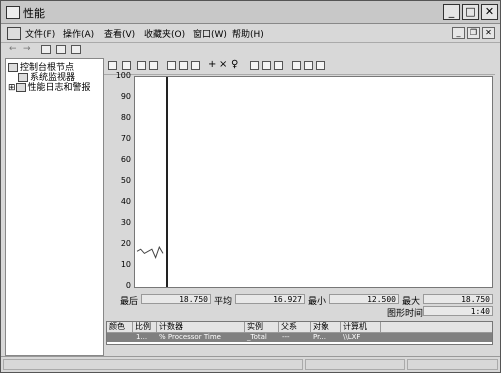 This screenshot has width=501, height=373. I want to click on delete-counter-icon: ×, so click(223, 64).